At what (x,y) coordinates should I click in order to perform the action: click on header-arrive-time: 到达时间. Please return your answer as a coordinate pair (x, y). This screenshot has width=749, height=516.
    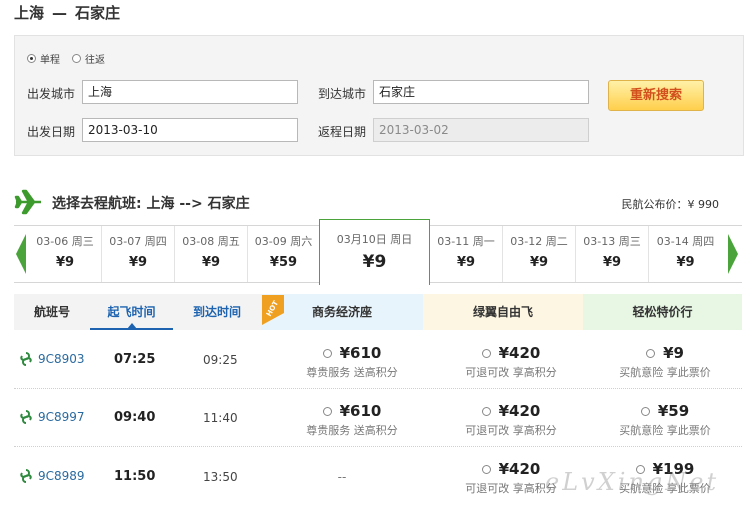
    Looking at the image, I should click on (217, 312).